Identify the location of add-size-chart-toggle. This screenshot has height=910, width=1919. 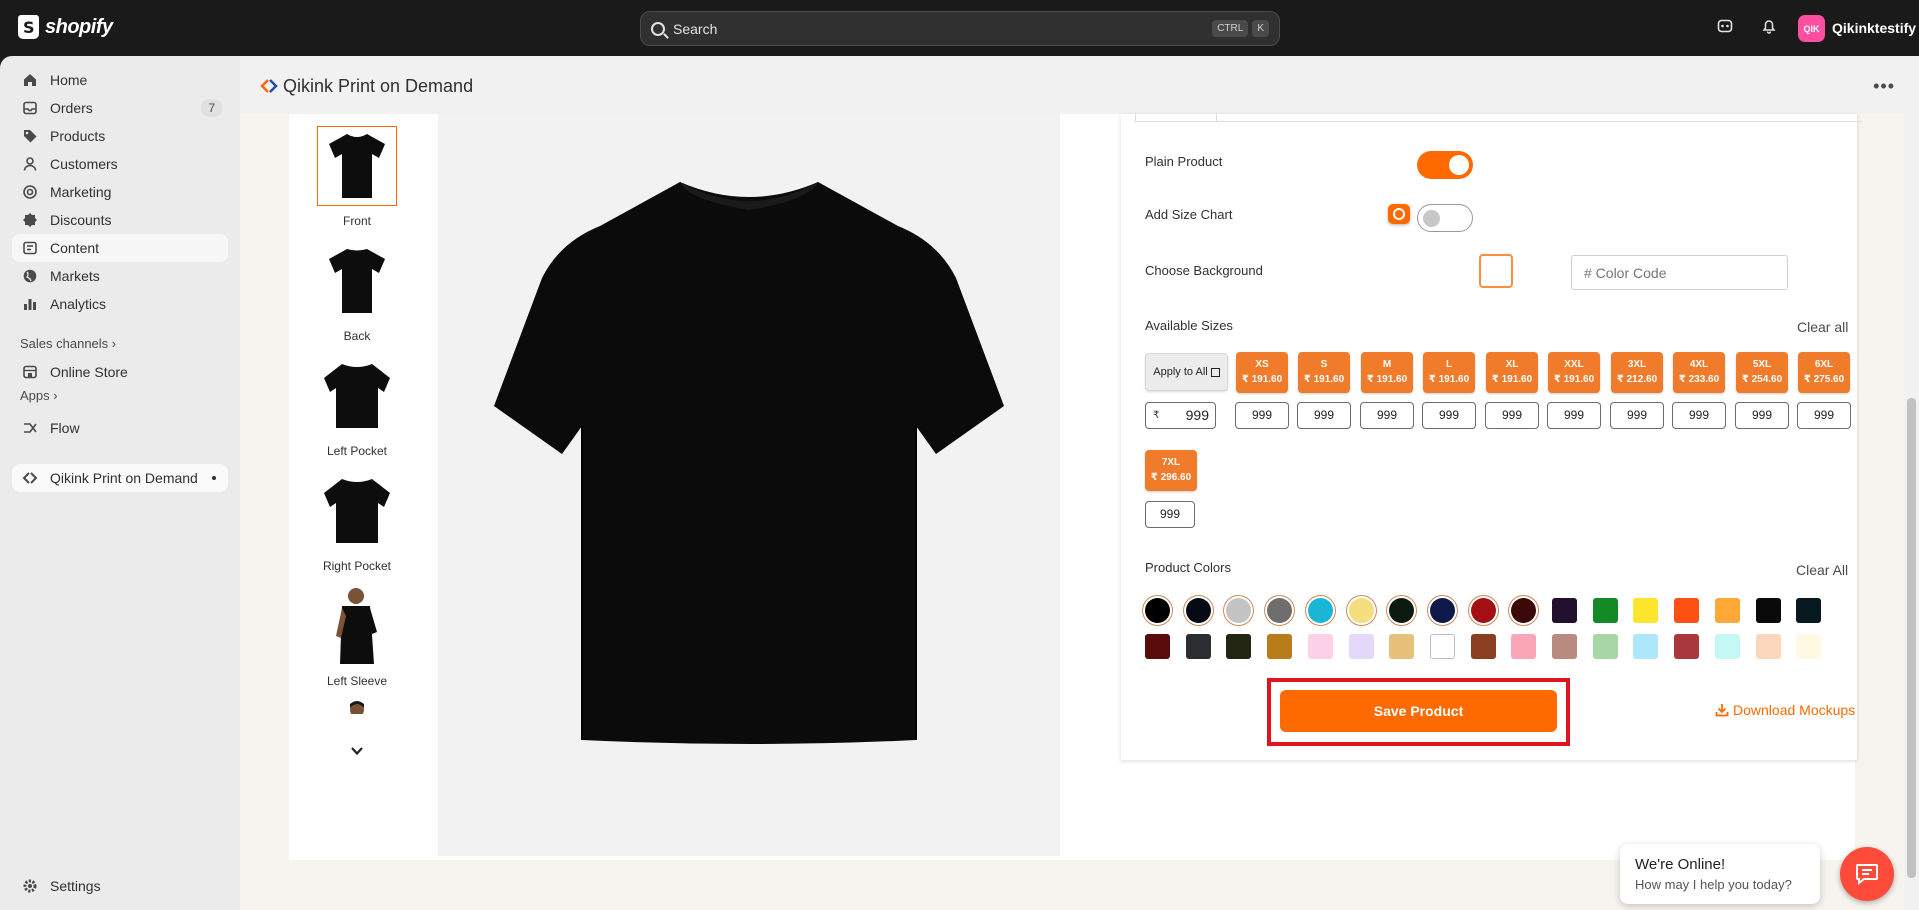
(1445, 218).